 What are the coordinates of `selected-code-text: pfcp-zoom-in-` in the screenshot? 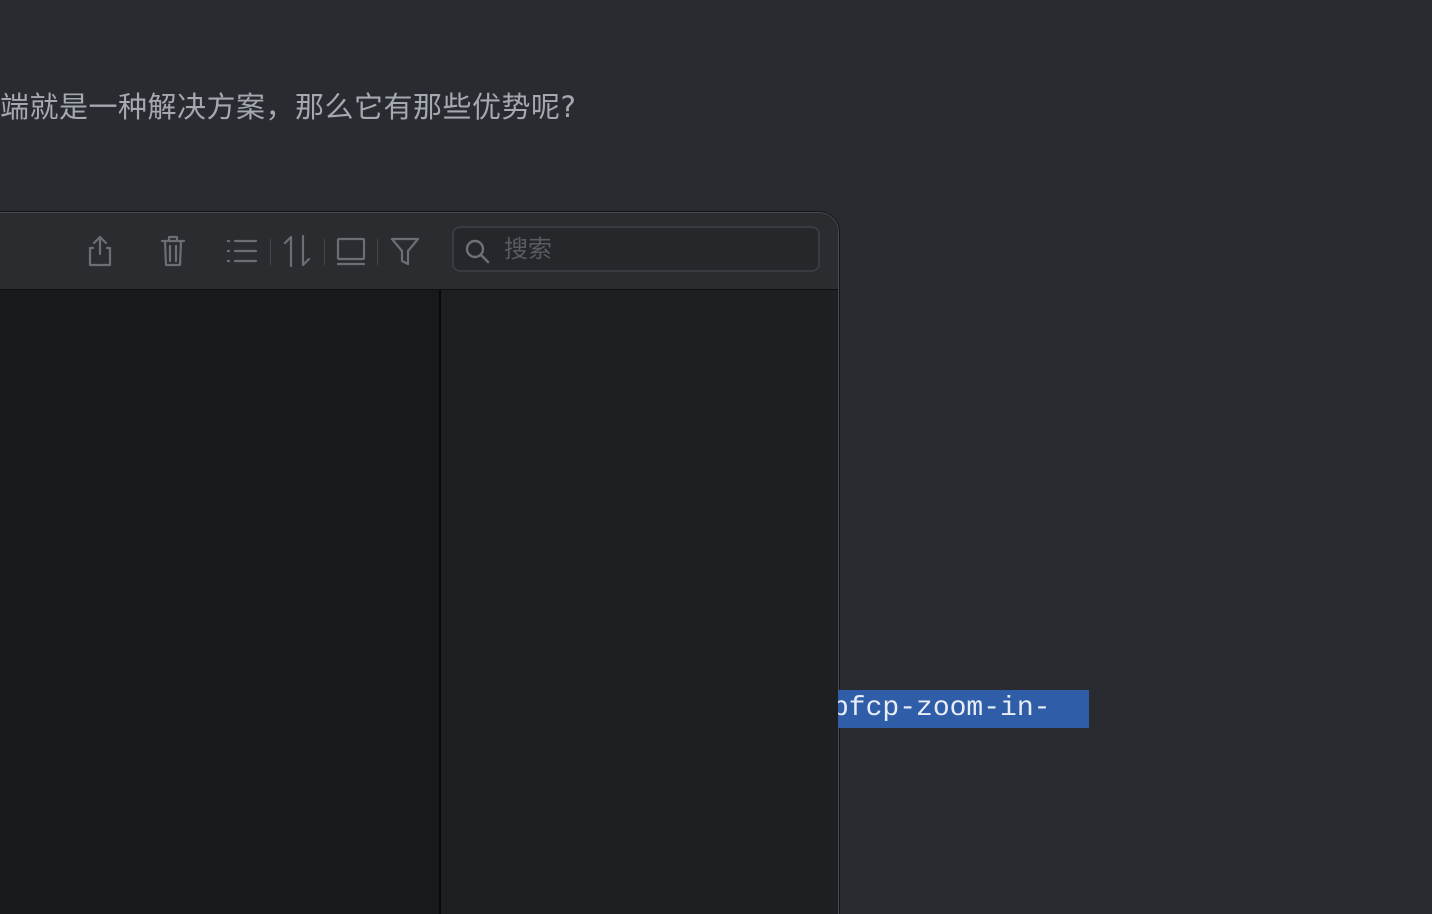 It's located at (944, 708).